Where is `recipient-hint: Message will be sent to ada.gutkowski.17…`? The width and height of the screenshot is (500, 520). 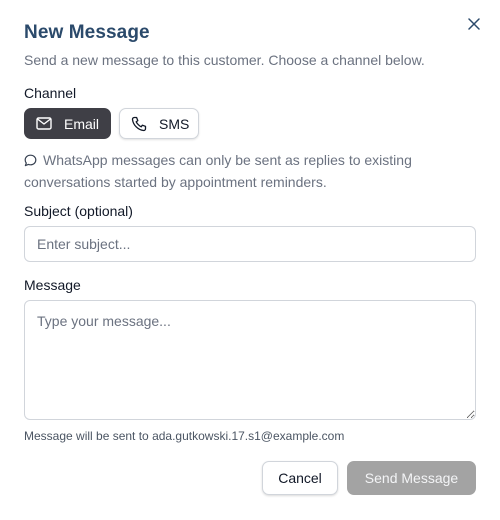 recipient-hint: Message will be sent to ada.gutkowski.17… is located at coordinates (184, 436).